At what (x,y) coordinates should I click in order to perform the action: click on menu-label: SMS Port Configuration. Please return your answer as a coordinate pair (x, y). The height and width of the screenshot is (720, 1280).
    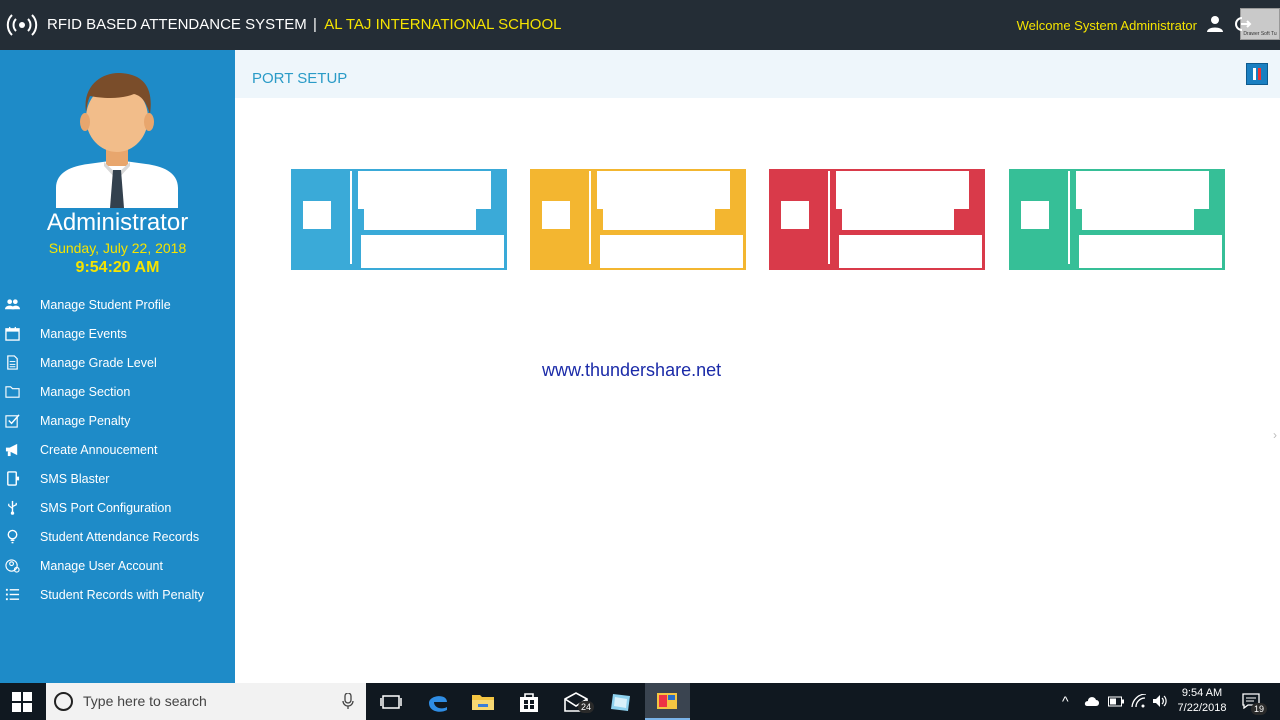
    Looking at the image, I should click on (106, 507).